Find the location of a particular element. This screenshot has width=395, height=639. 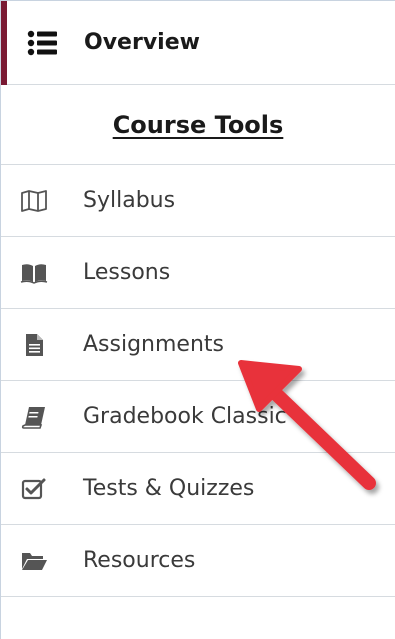

nav-item-syllabus-label: Syllabus is located at coordinates (129, 200).